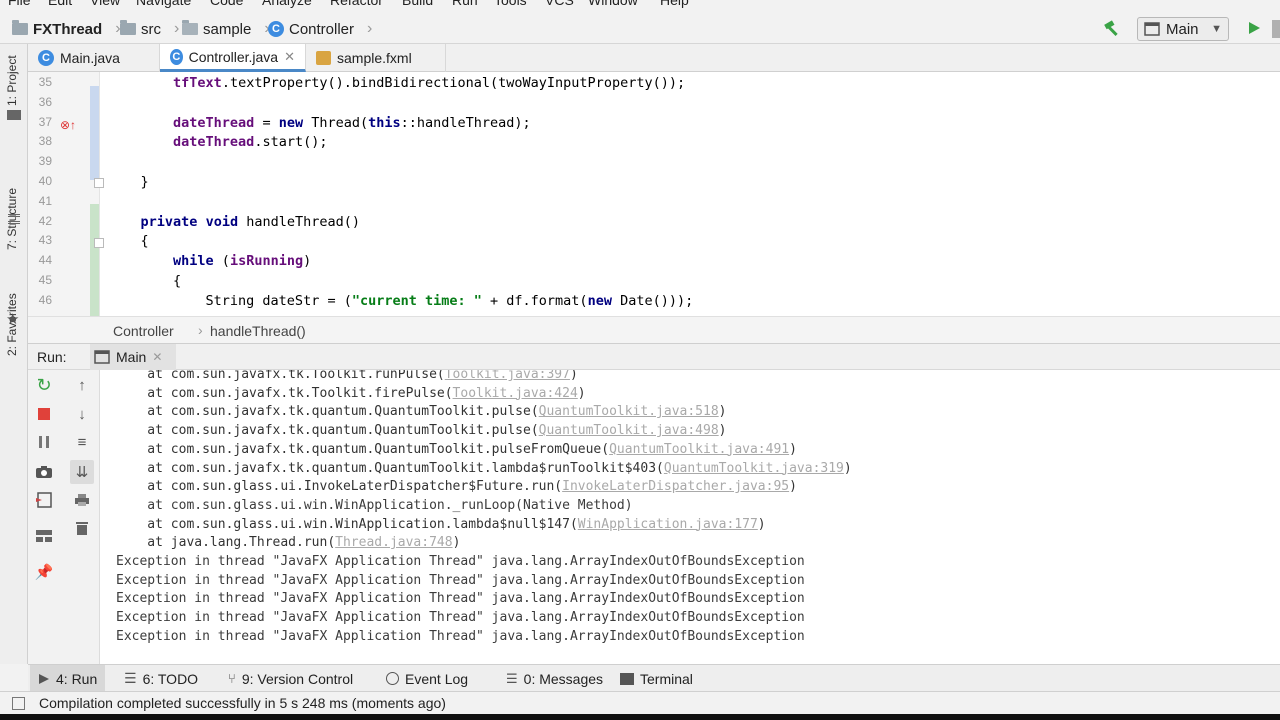 The image size is (1280, 720). I want to click on menu-window: Window, so click(613, 4).